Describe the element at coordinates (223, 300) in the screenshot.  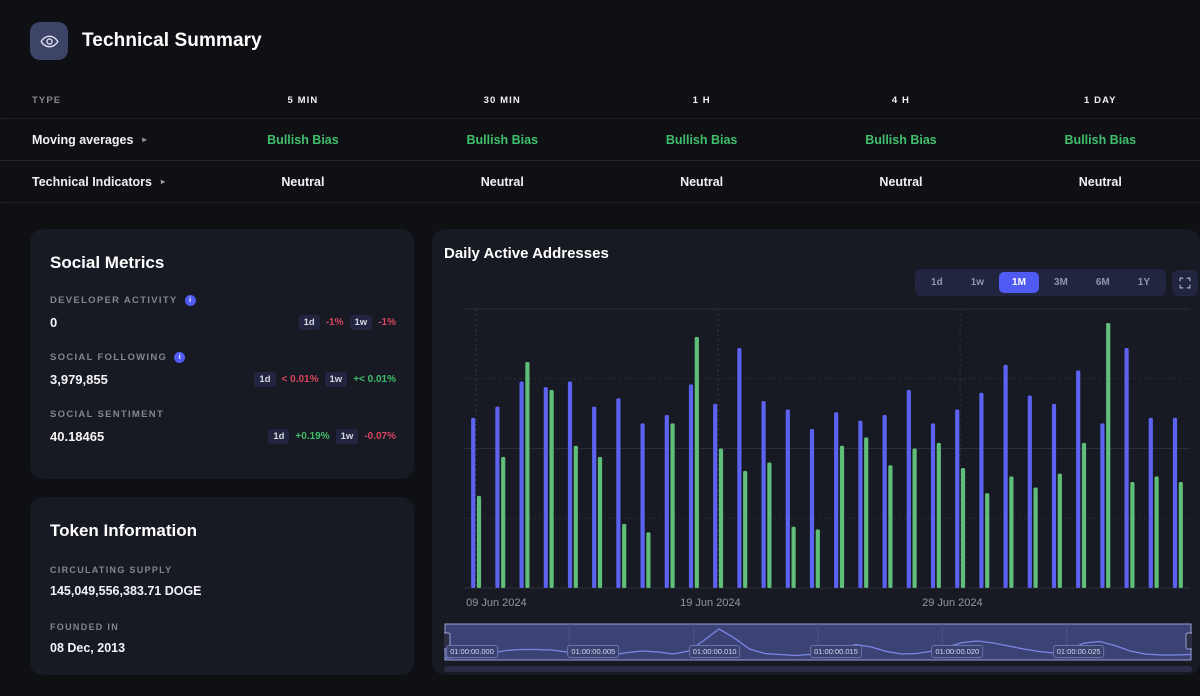
I see `metric-header: DEVELOPER ACTIVITY i` at that location.